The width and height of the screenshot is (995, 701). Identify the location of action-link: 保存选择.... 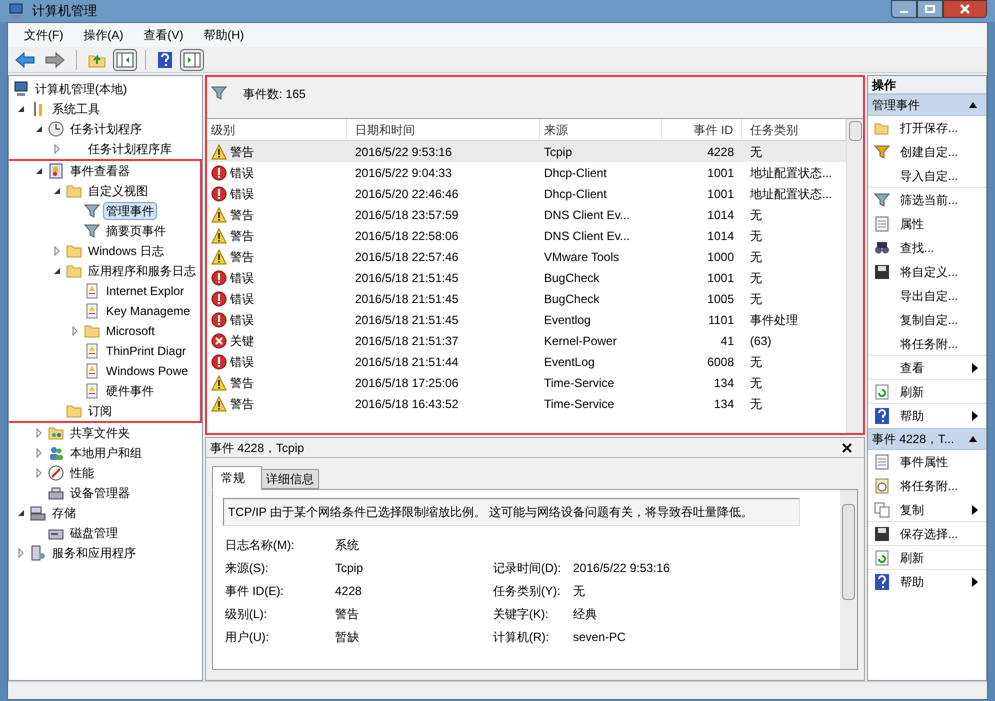
(929, 533).